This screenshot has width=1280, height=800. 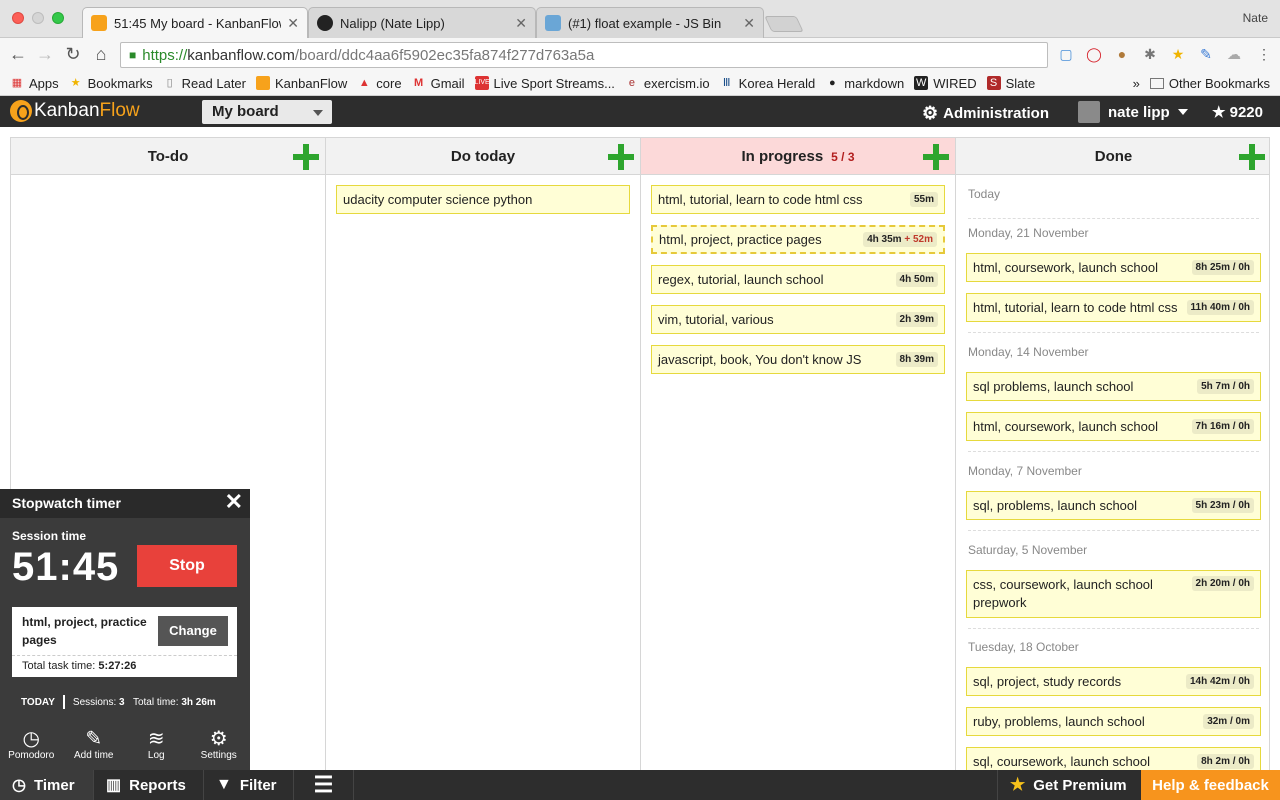 What do you see at coordinates (1113, 505) in the screenshot?
I see `task-card: sql, problems, launch school 5h 23m / 0h` at bounding box center [1113, 505].